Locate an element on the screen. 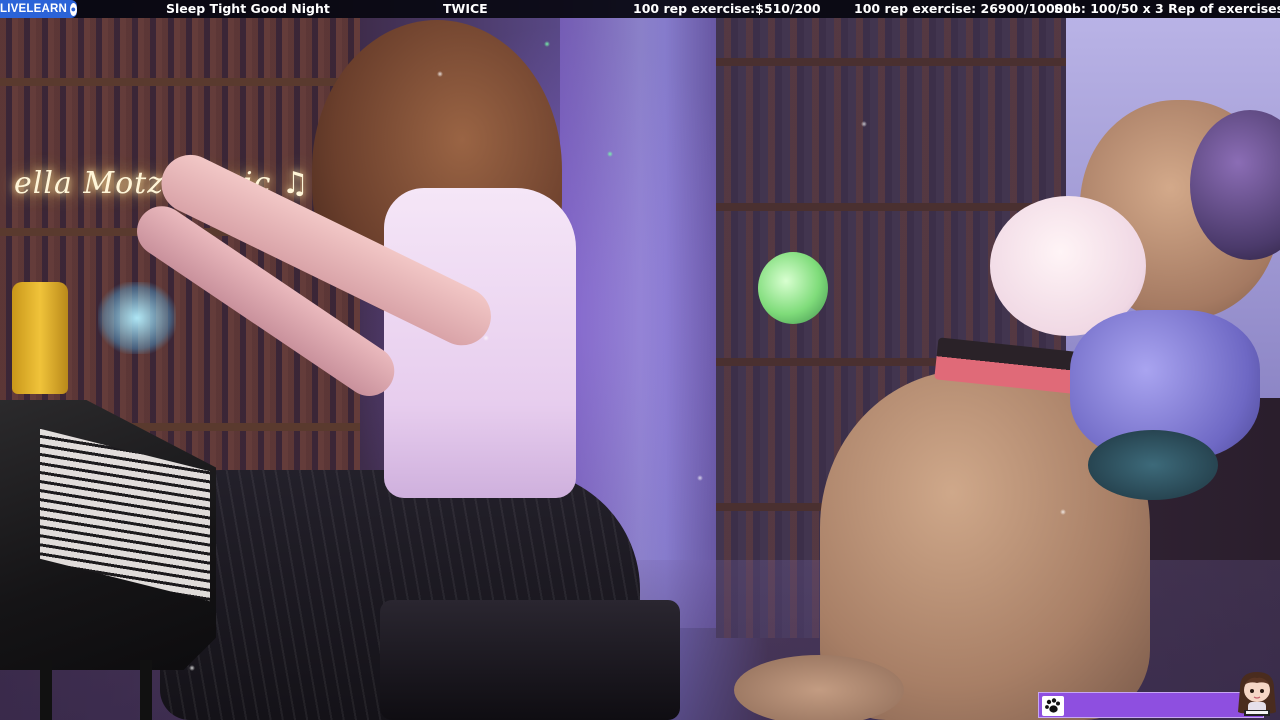 The image size is (1280, 720). channel-logo: LIVELEARN ● is located at coordinates (38, 9).